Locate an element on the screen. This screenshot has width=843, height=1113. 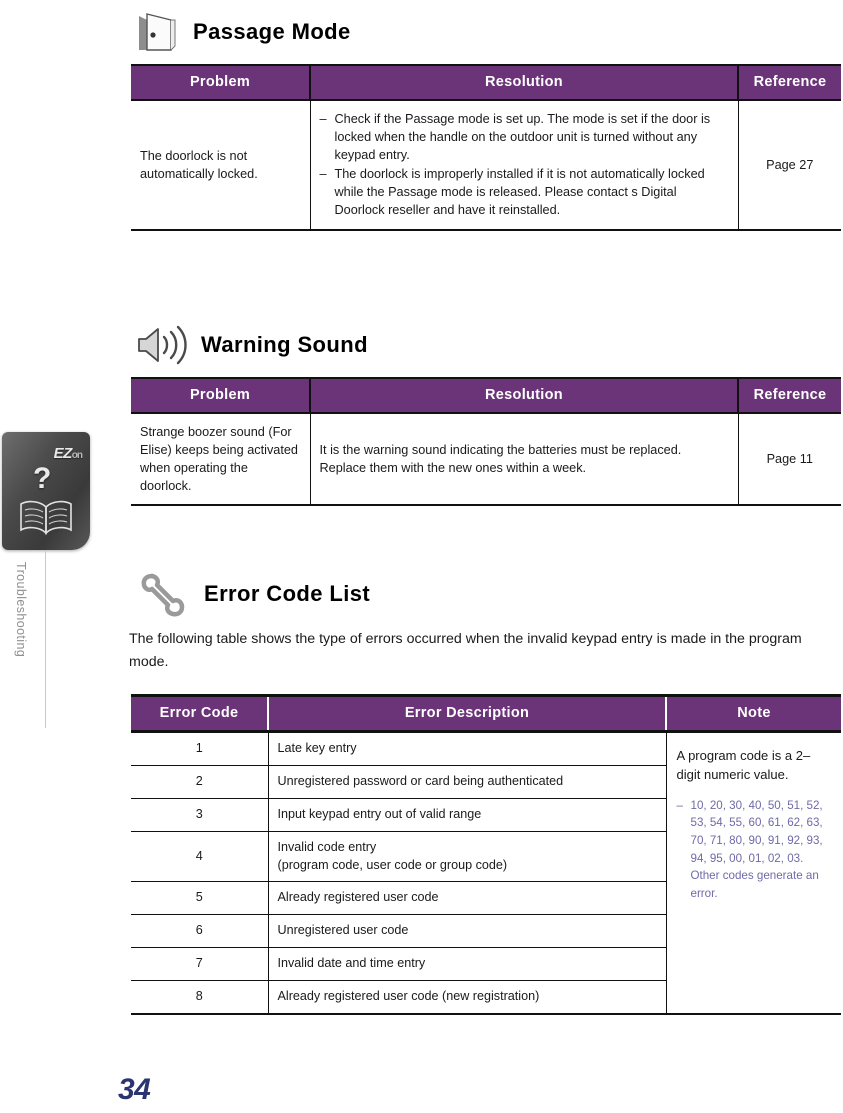
cell-error-code: 3 is located at coordinates (199, 815).